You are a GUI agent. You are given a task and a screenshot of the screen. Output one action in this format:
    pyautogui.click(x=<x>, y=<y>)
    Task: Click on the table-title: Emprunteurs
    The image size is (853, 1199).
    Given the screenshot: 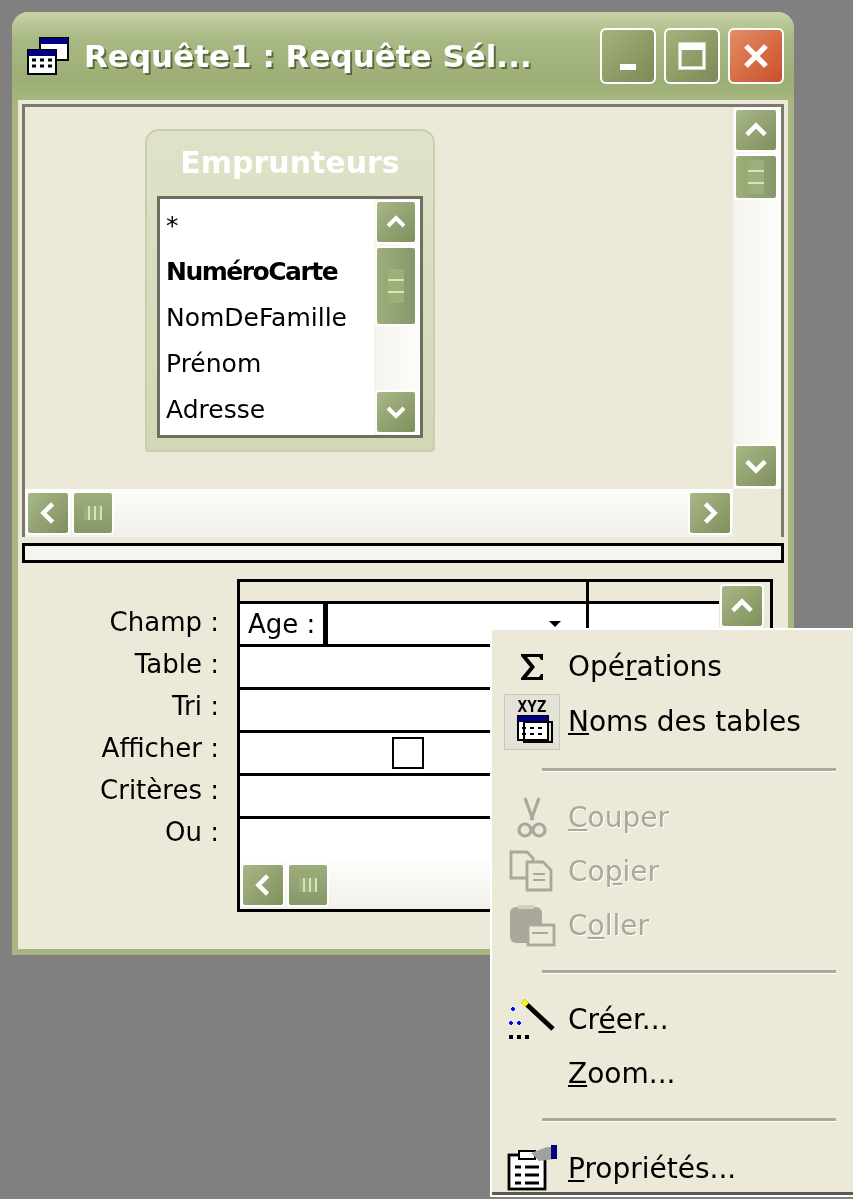 What is the action you would take?
    pyautogui.click(x=290, y=163)
    